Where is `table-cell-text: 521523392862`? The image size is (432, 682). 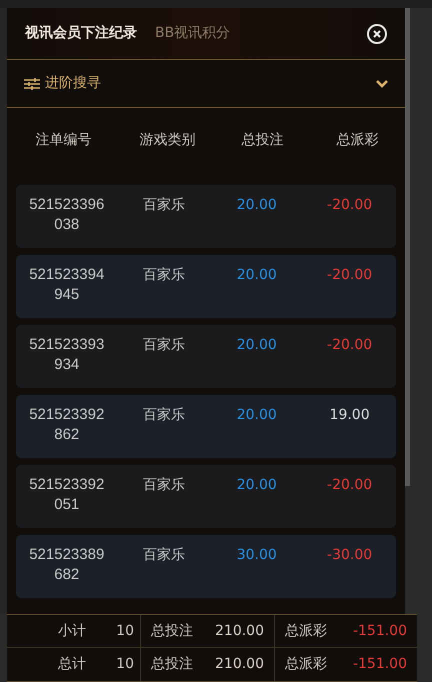 table-cell-text: 521523392862 is located at coordinates (67, 425).